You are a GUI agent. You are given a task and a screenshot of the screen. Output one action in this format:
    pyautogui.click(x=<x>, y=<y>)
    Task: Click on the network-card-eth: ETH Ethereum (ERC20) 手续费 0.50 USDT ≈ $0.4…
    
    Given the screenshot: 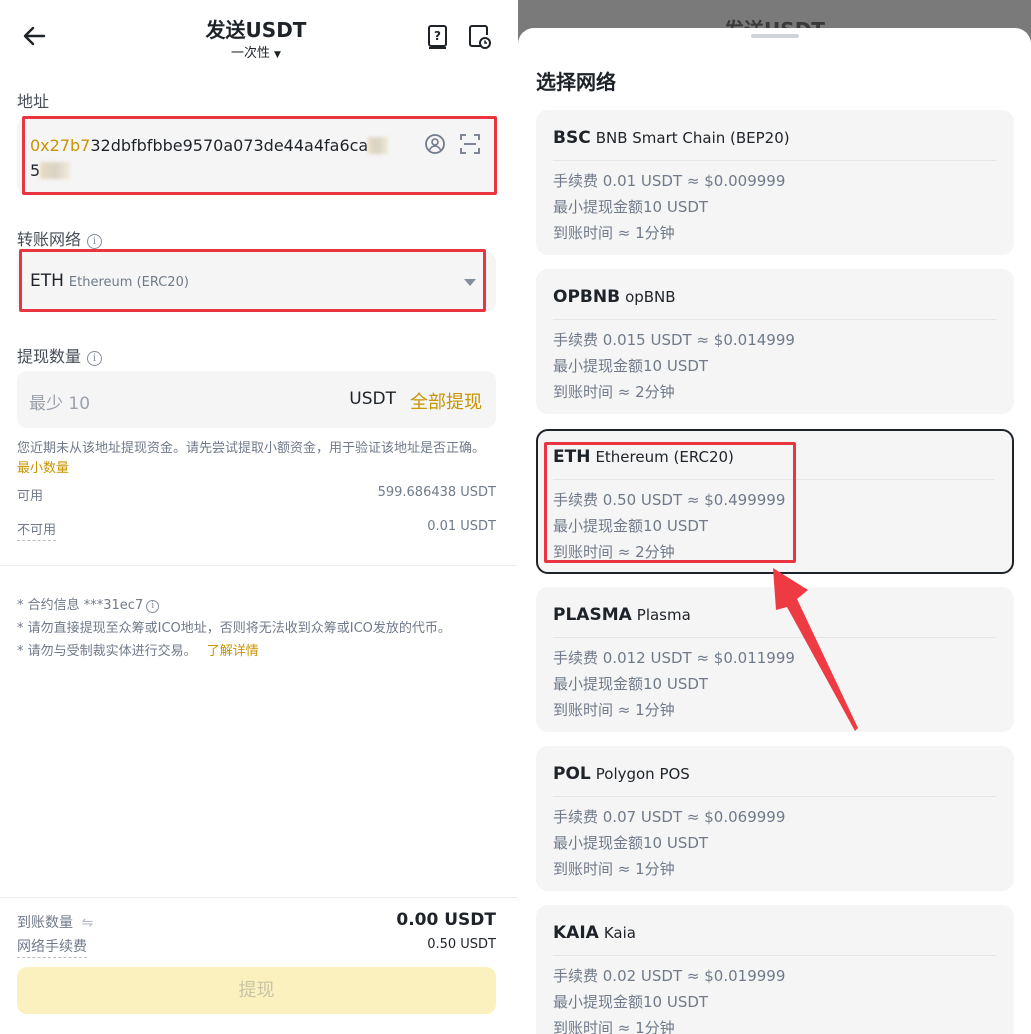 What is the action you would take?
    pyautogui.click(x=775, y=501)
    